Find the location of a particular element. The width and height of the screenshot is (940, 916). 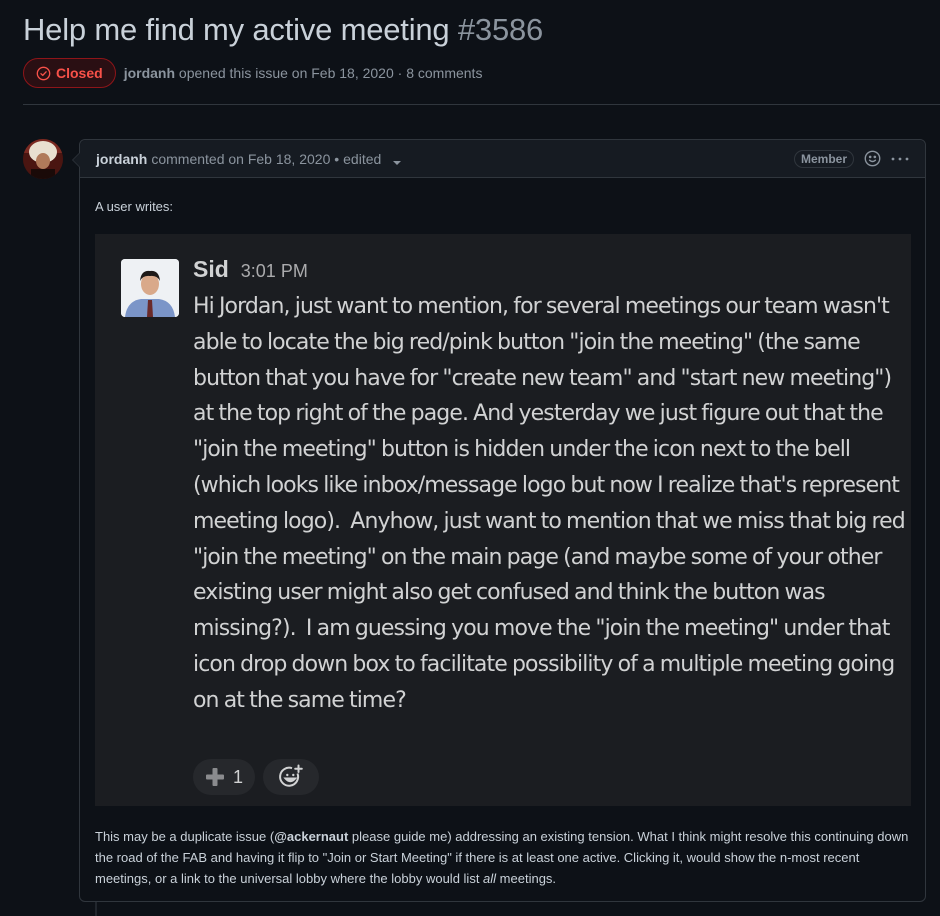

add-reaction-icon is located at coordinates (291, 775).